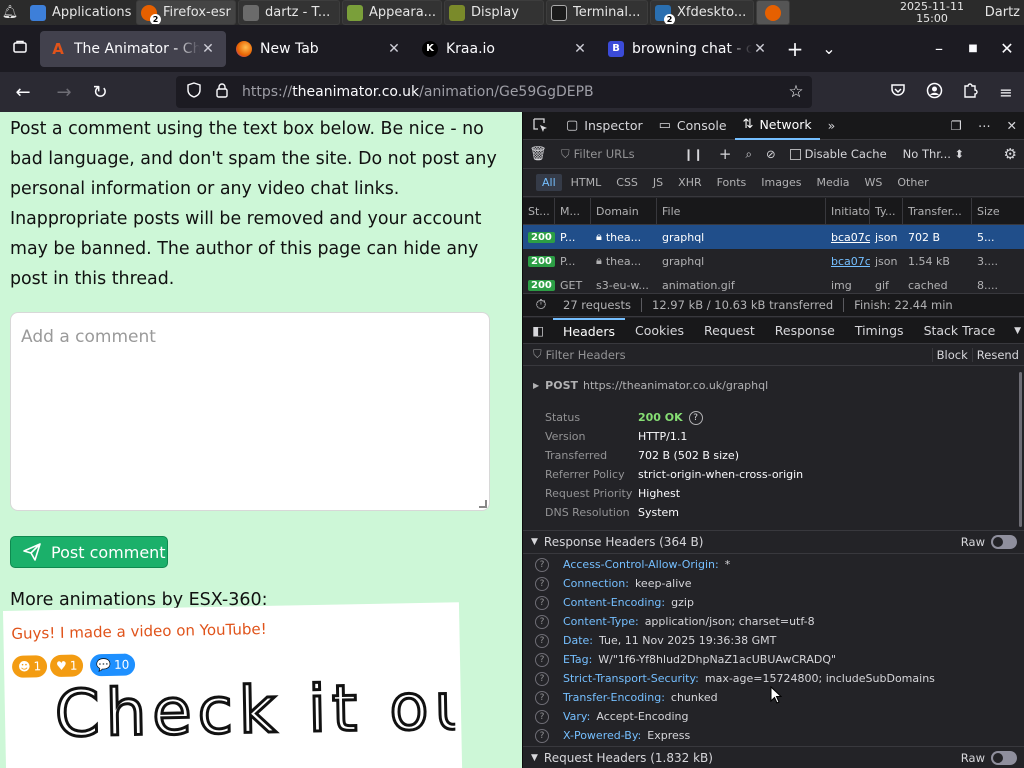 This screenshot has height=768, width=1024. Describe the element at coordinates (23, 92) in the screenshot. I see `back-arrow-icon: ←` at that location.